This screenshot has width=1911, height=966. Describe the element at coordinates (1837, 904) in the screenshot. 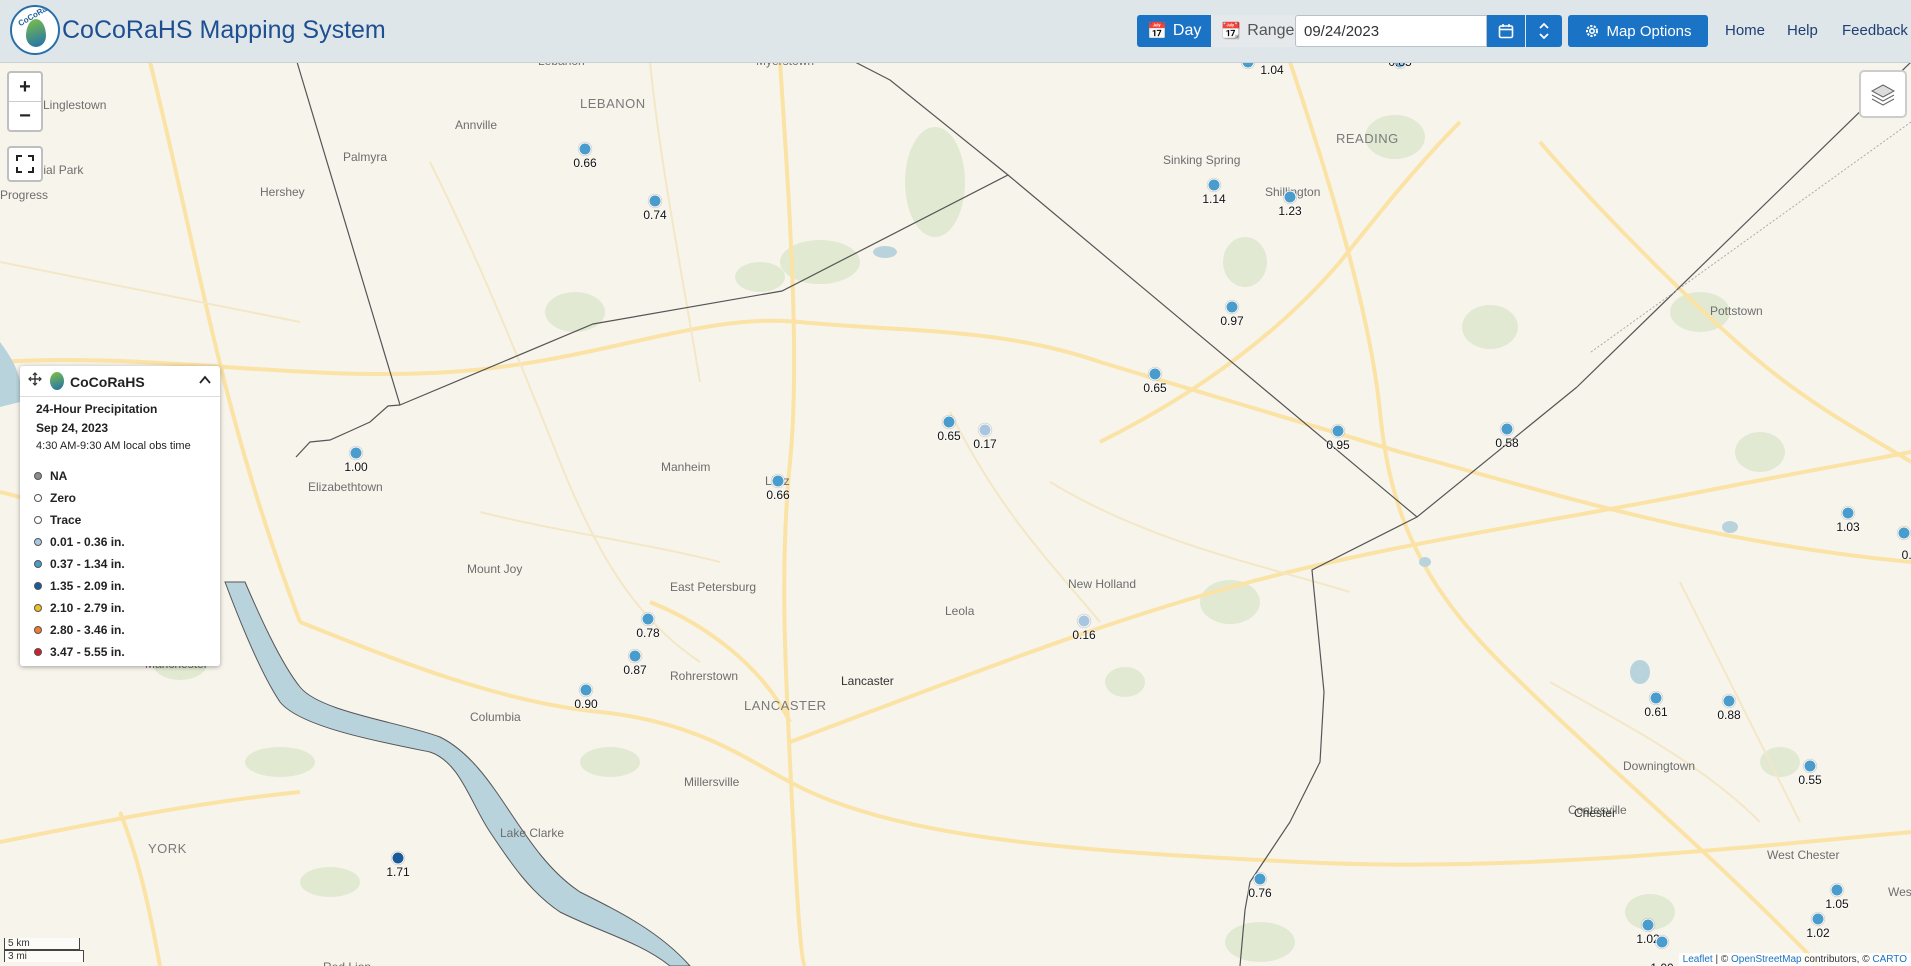

I see `station-value: 1.05` at that location.